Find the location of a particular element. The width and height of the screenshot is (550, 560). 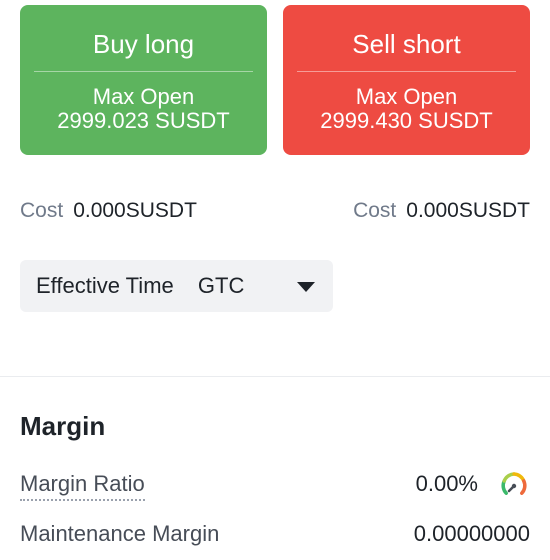

margin-heading: Margin is located at coordinates (63, 426).